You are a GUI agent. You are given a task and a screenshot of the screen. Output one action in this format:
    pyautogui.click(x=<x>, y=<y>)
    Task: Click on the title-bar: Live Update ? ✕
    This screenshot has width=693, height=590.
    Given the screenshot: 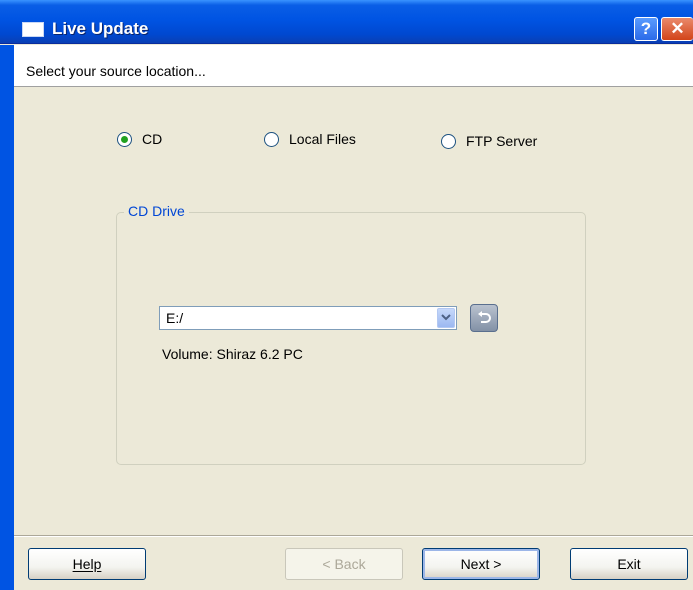 What is the action you would take?
    pyautogui.click(x=346, y=22)
    